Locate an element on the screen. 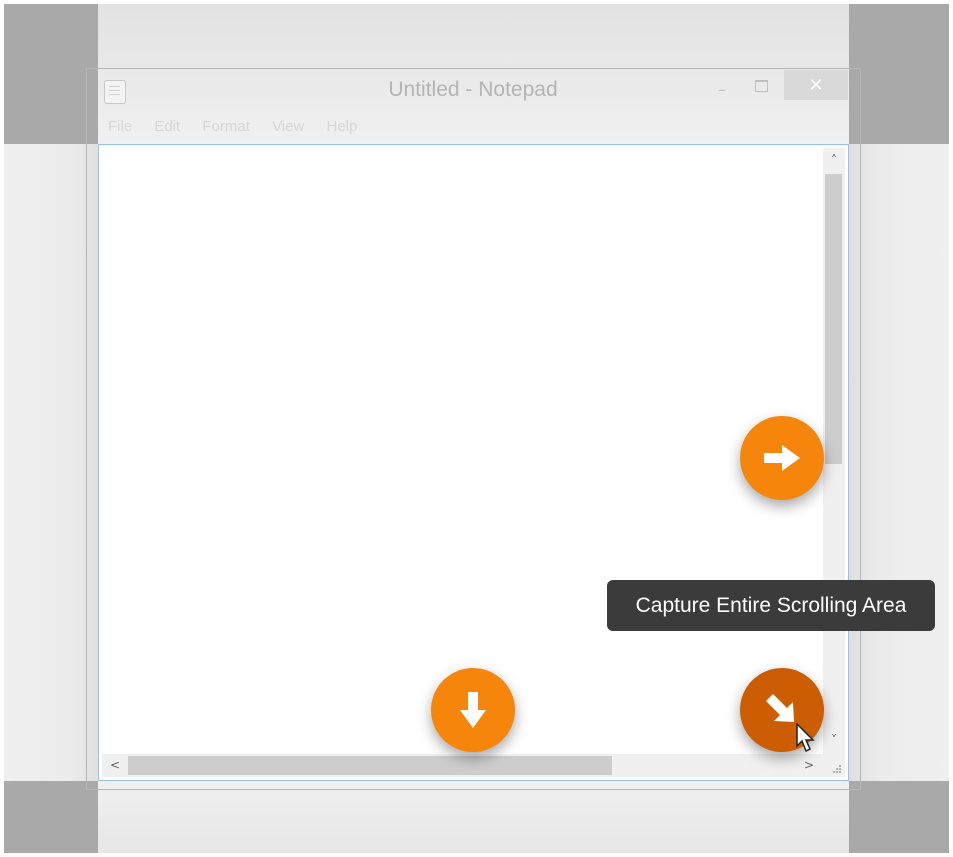 This screenshot has width=953, height=857. menu-format: Format is located at coordinates (226, 126).